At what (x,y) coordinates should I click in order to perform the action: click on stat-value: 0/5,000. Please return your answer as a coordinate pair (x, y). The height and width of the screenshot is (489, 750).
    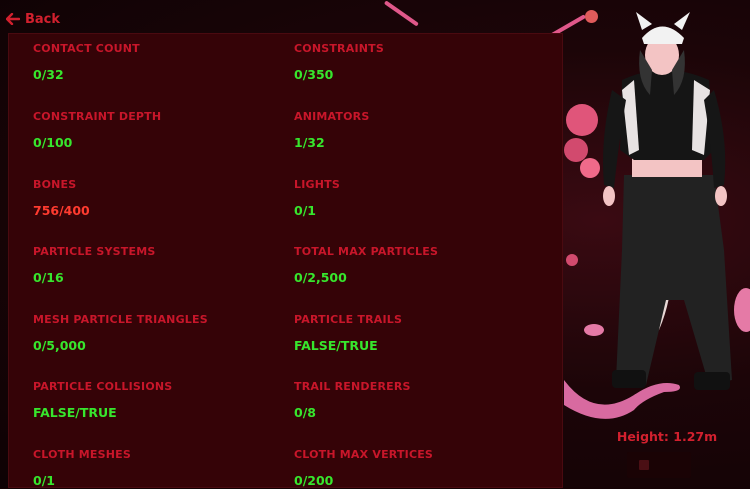
    Looking at the image, I should click on (59, 345).